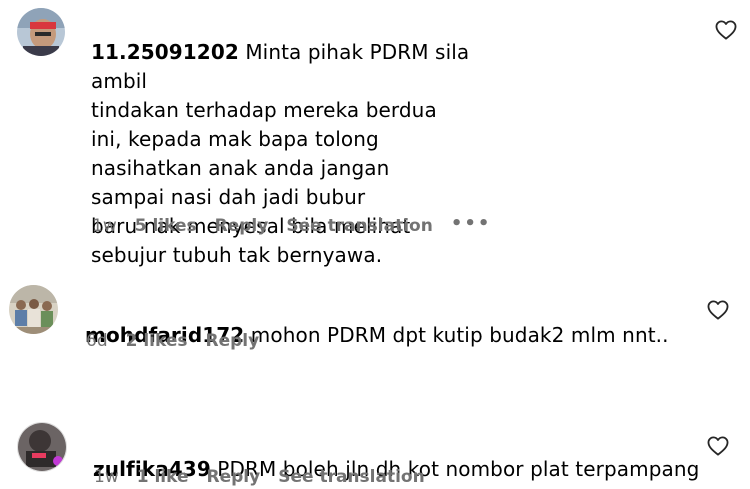 The height and width of the screenshot is (489, 750). I want to click on comment-meta: 1w 1 like Reply See translation, so click(268, 477).